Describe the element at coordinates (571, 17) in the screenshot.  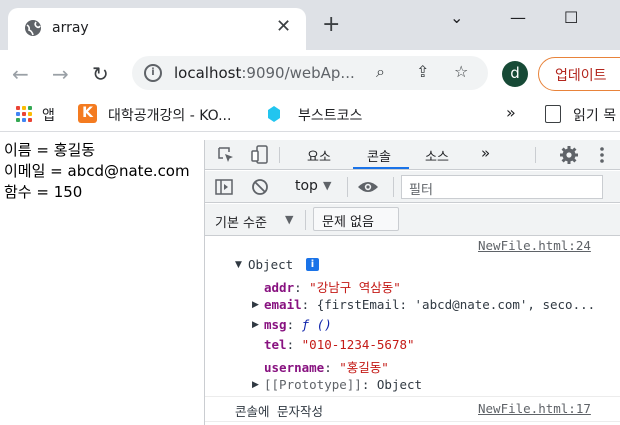
I see `maximize-button: ☐` at that location.